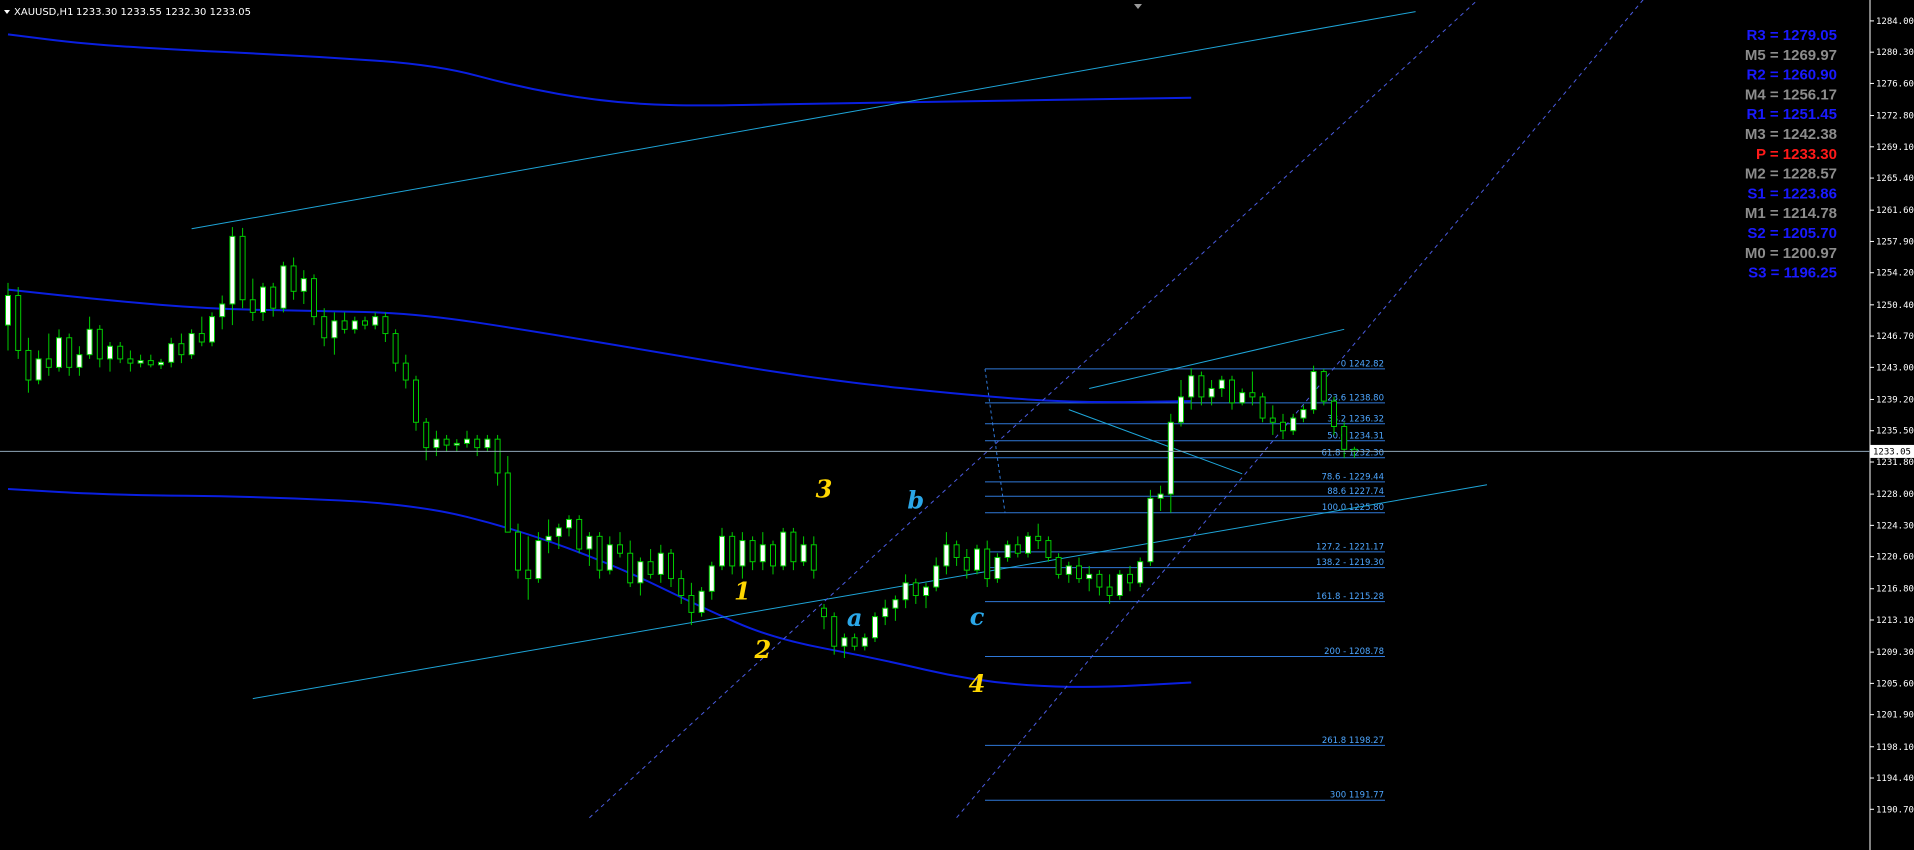 The height and width of the screenshot is (850, 1914). Describe the element at coordinates (859, 585) in the screenshot. I see `wave-labels: 12 3 4 a b c` at that location.